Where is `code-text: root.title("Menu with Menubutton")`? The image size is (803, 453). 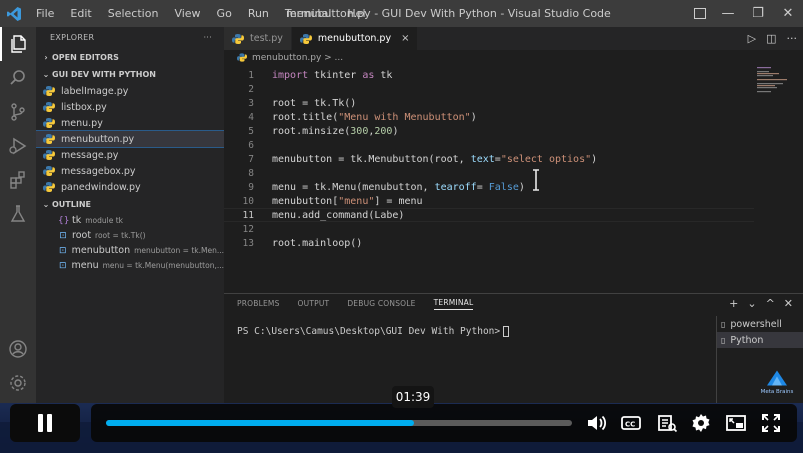 code-text: root.title("Menu with Menubutton") is located at coordinates (374, 117).